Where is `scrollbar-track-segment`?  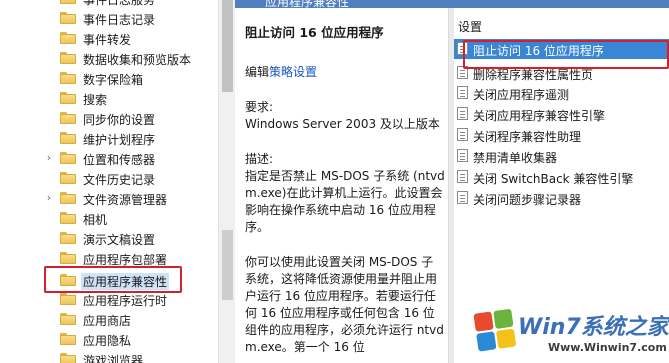 scrollbar-track-segment is located at coordinates (227, 265).